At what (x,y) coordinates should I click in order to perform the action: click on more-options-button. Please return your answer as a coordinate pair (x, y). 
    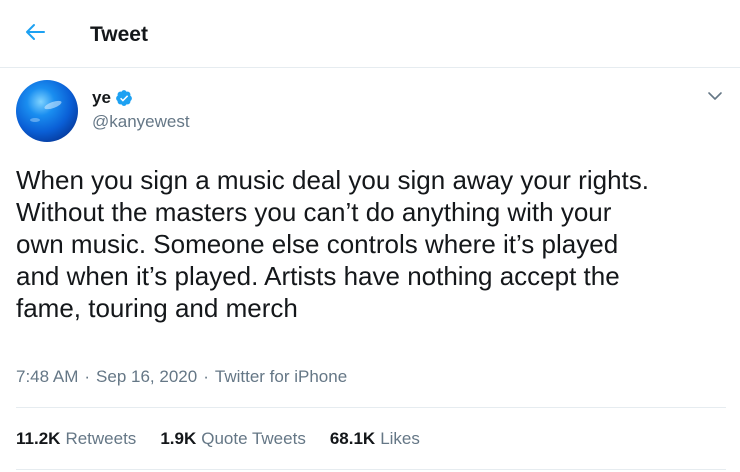
    Looking at the image, I should click on (715, 97).